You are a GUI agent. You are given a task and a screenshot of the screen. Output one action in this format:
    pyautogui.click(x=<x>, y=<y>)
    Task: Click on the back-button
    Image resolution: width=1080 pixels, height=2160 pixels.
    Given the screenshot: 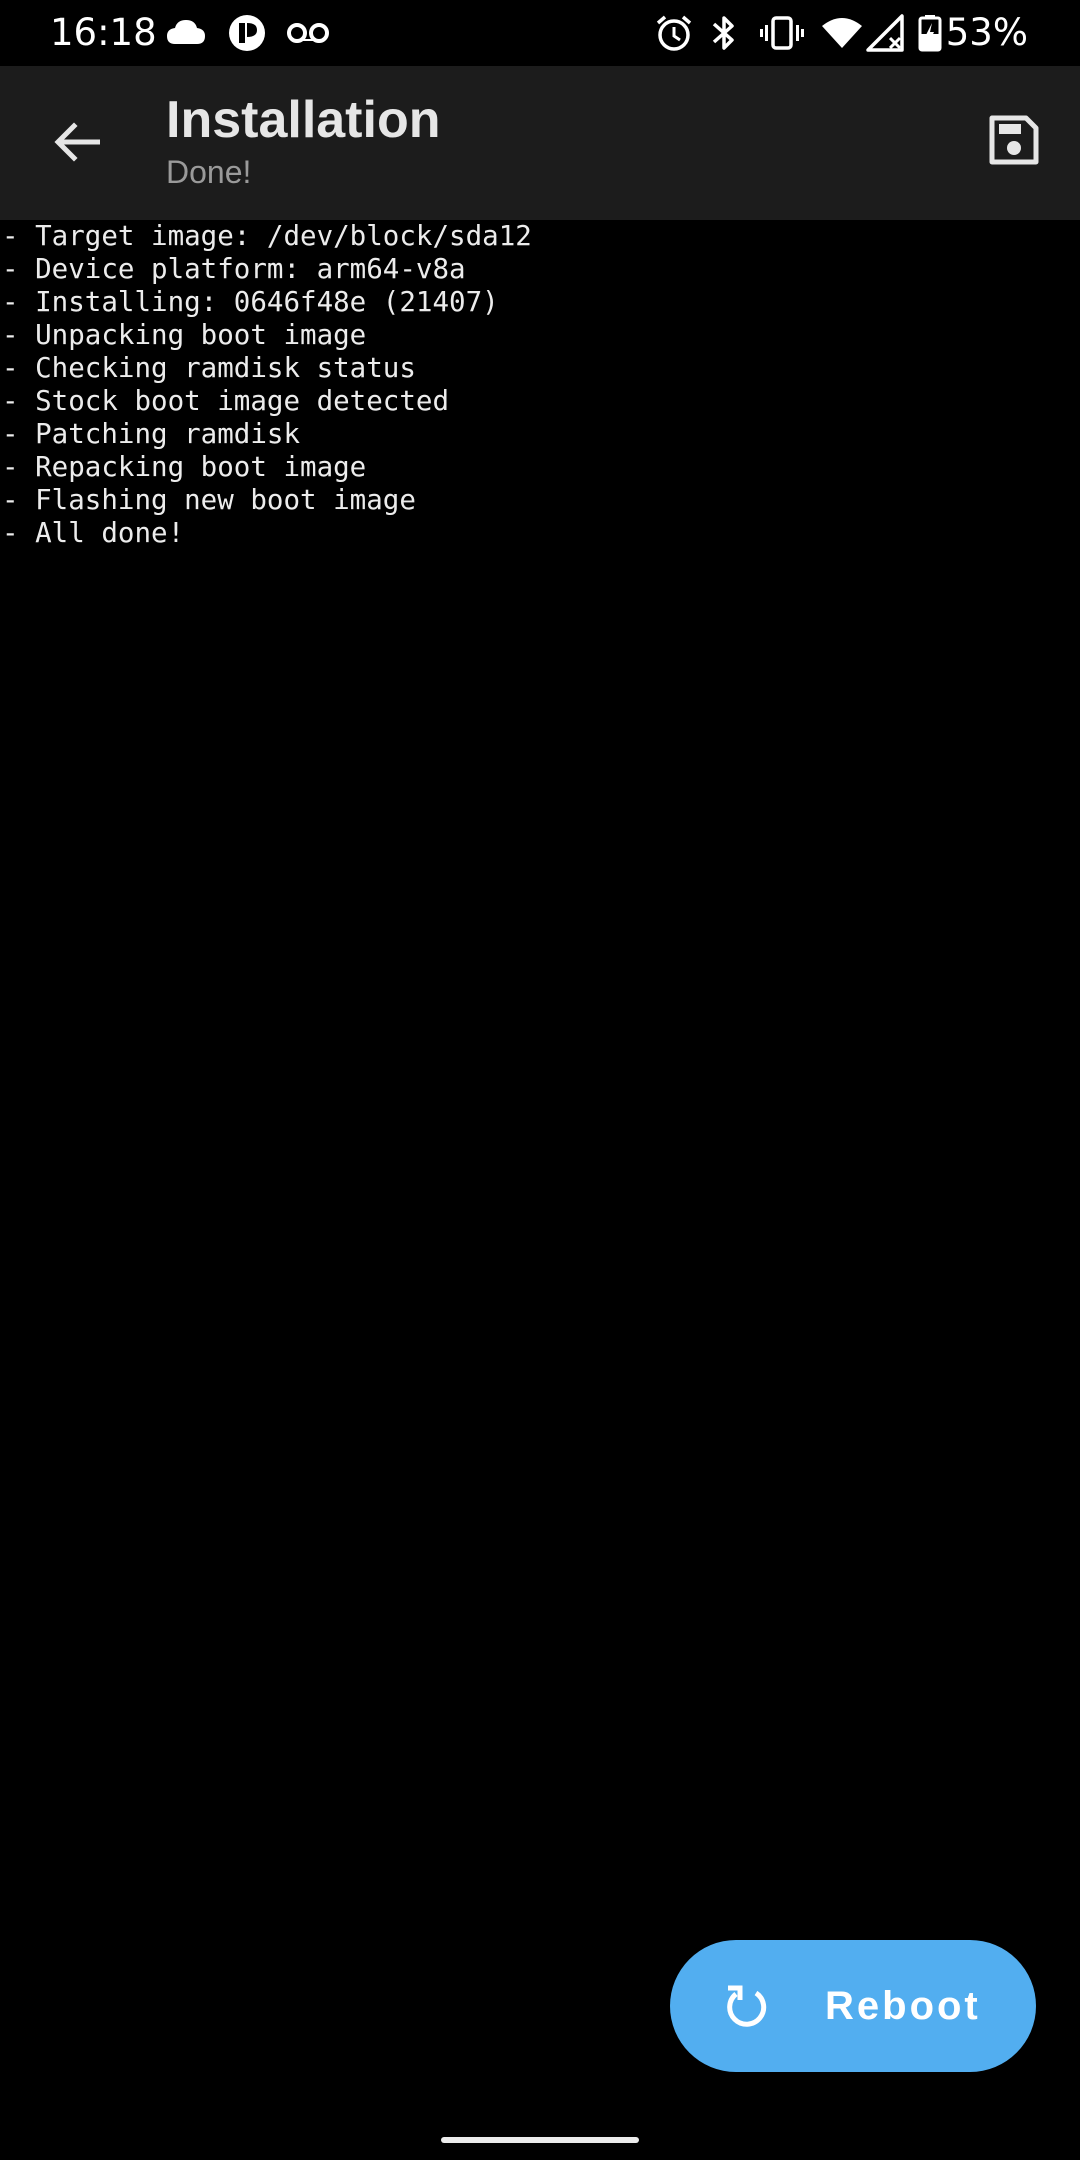 What is the action you would take?
    pyautogui.click(x=78, y=144)
    